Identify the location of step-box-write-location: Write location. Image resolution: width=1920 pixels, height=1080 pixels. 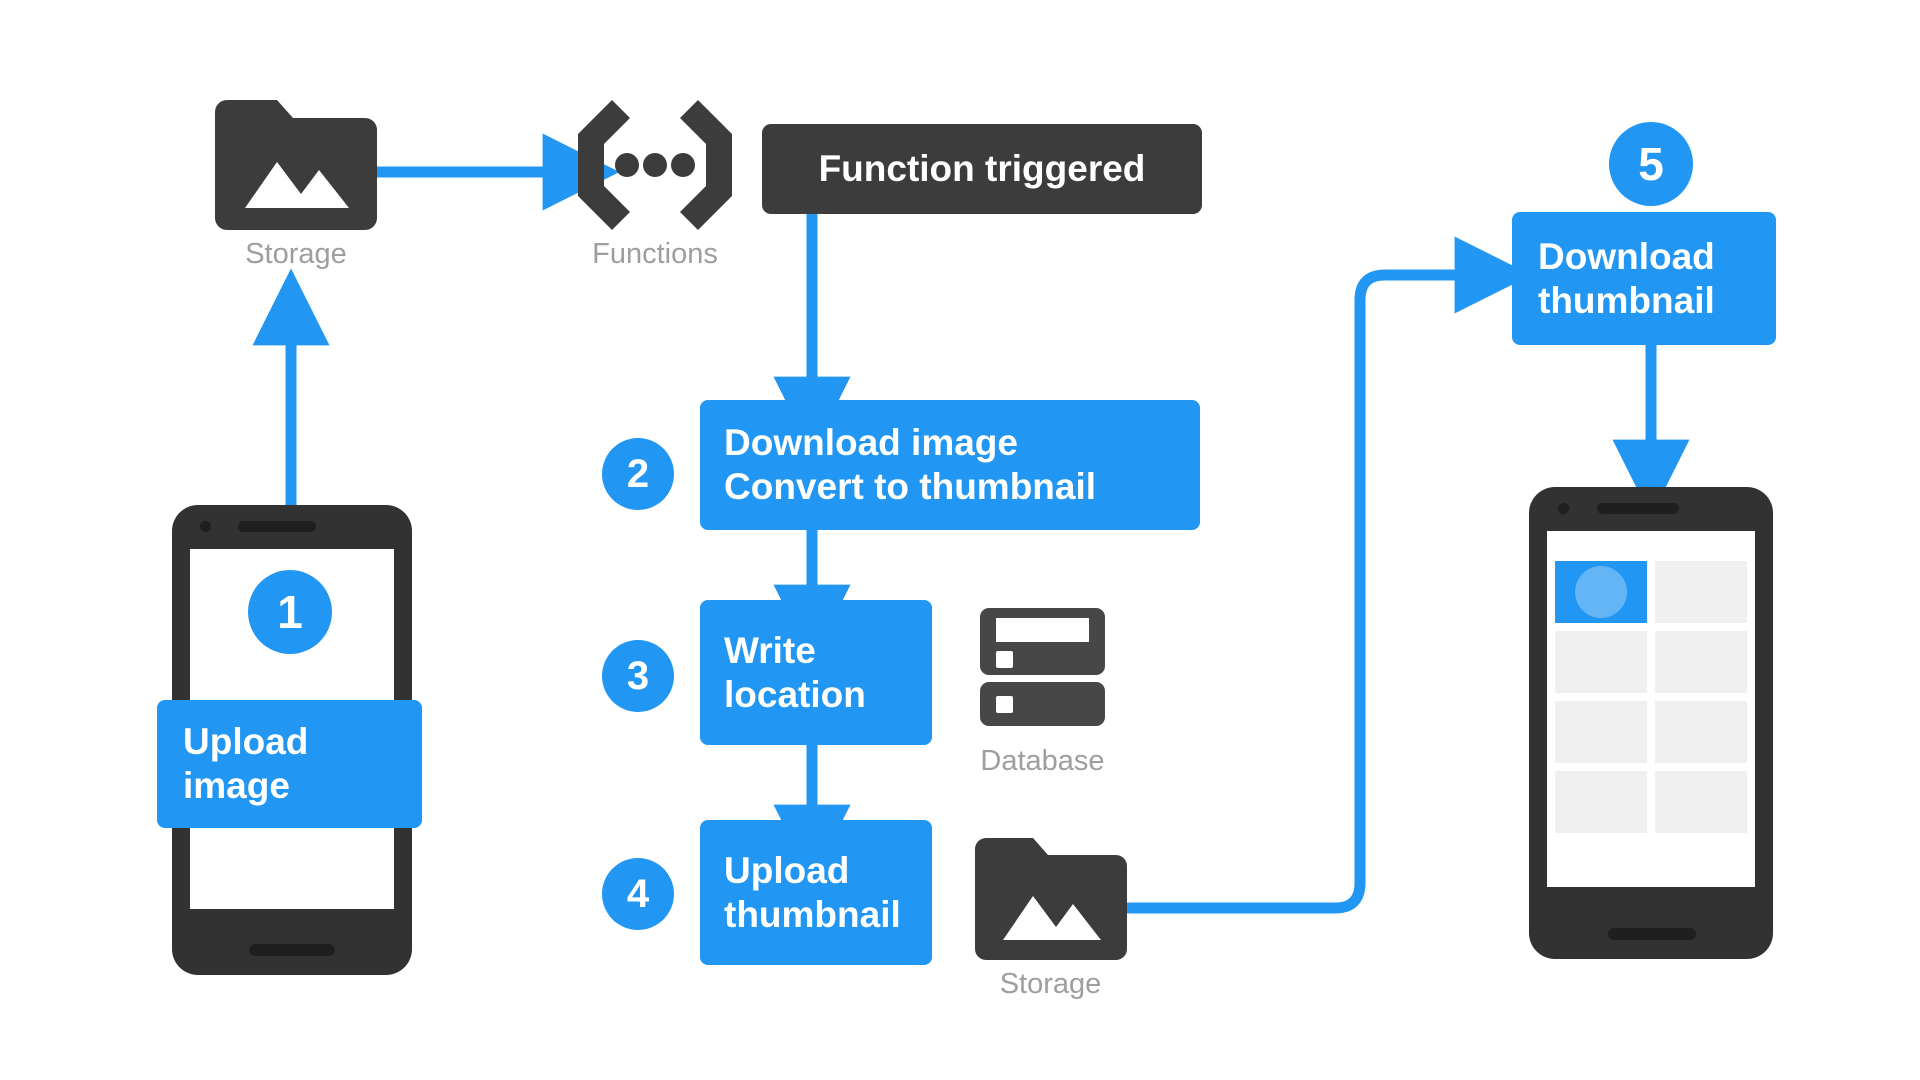
(816, 672).